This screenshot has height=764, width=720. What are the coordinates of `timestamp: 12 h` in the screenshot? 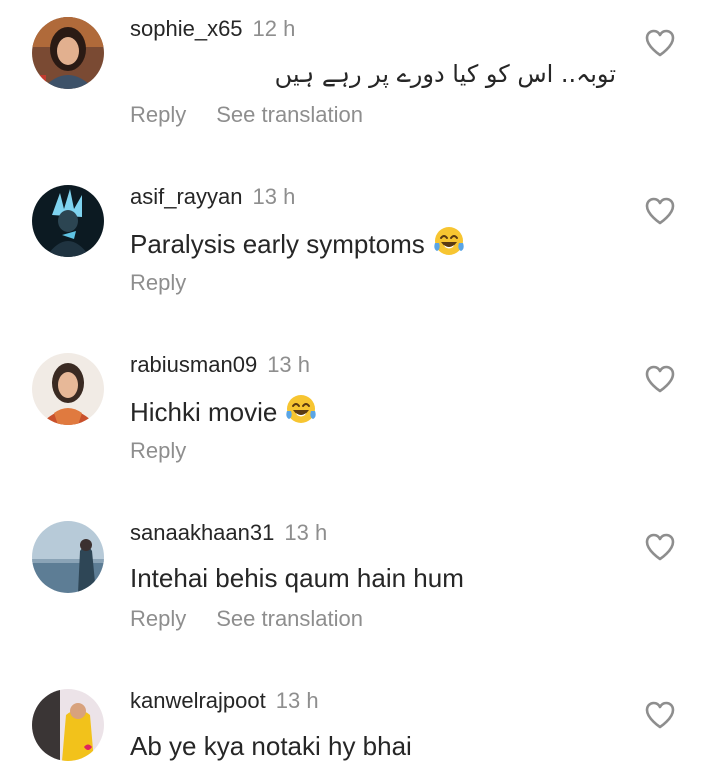 It's located at (274, 28).